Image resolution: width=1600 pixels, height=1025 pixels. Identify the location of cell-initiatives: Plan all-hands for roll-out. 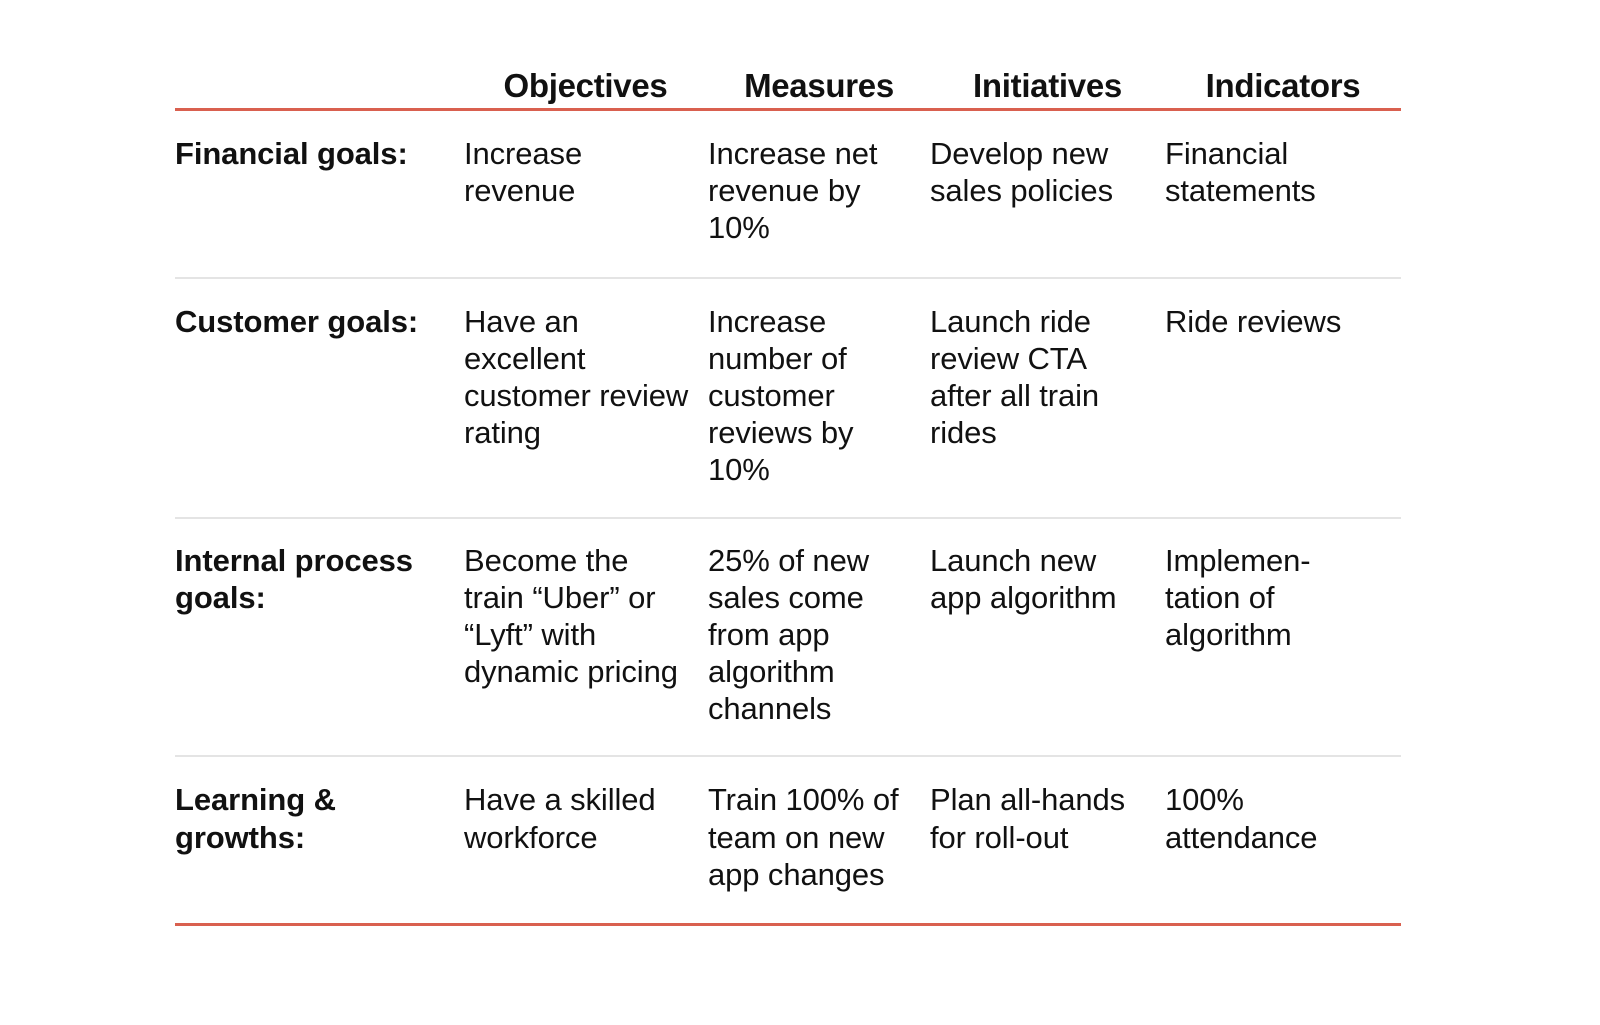
(1028, 818).